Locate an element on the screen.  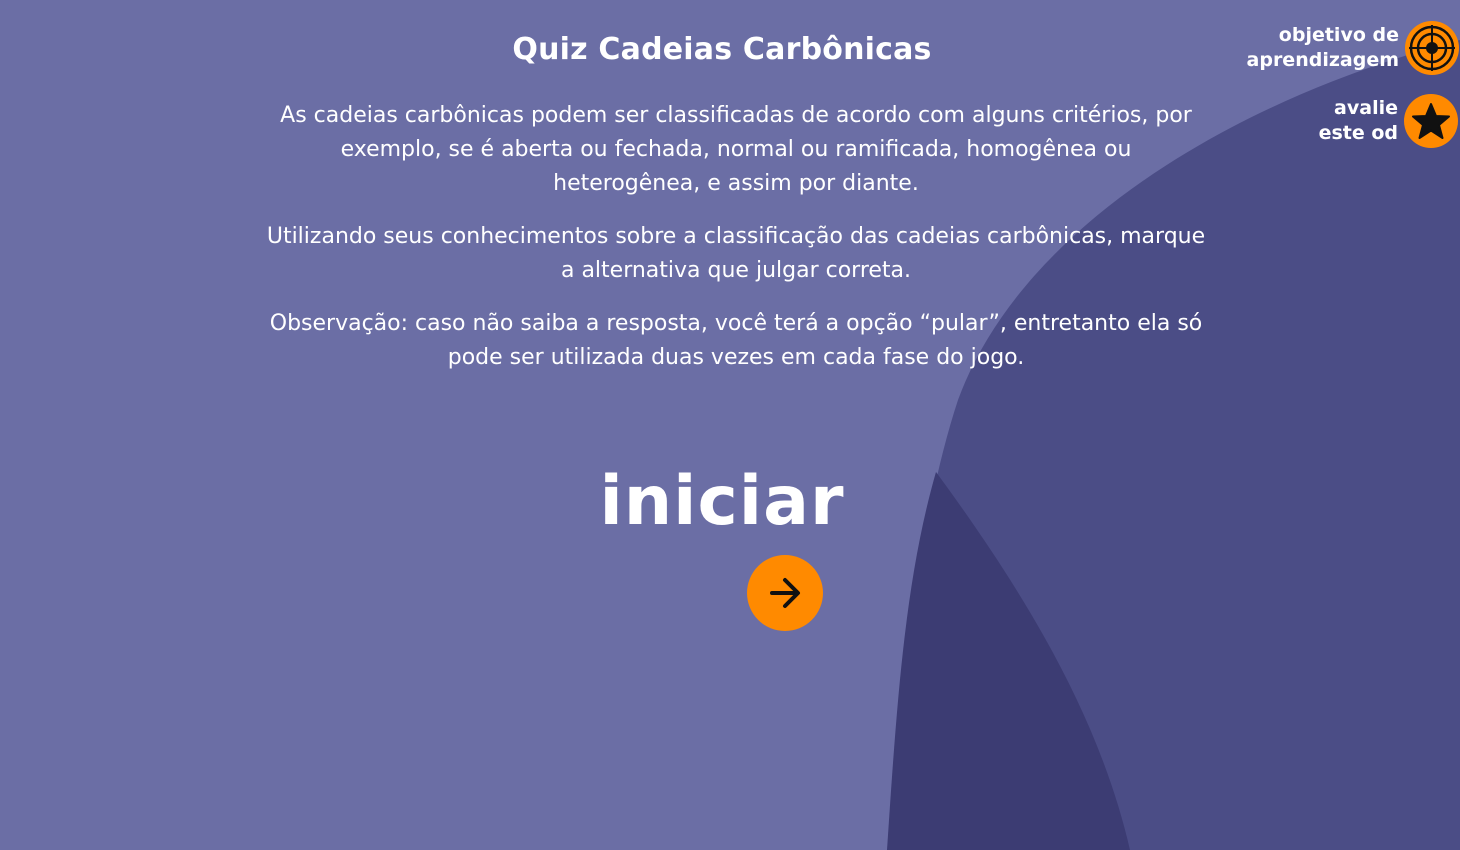
start-button is located at coordinates (785, 593).